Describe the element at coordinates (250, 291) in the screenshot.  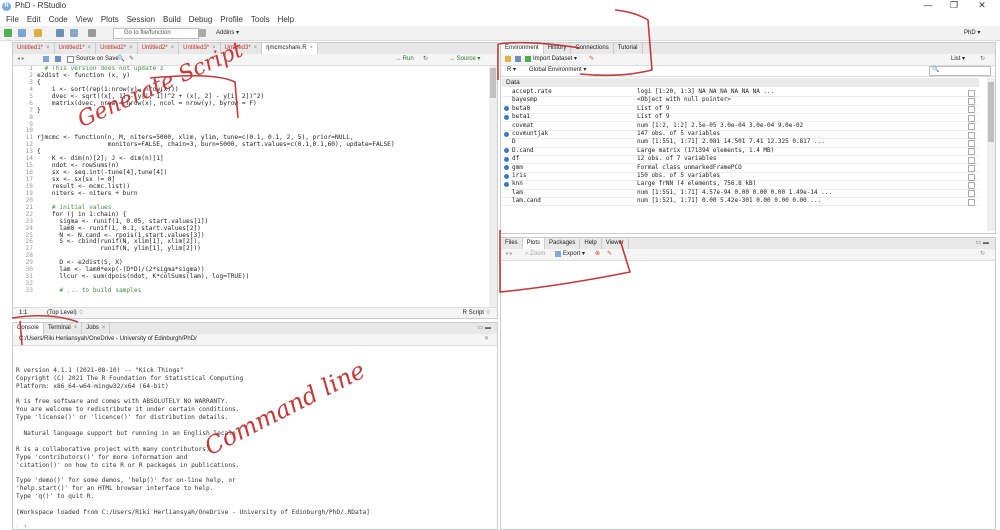
I see `code-line: 33 # ... to build samples` at that location.